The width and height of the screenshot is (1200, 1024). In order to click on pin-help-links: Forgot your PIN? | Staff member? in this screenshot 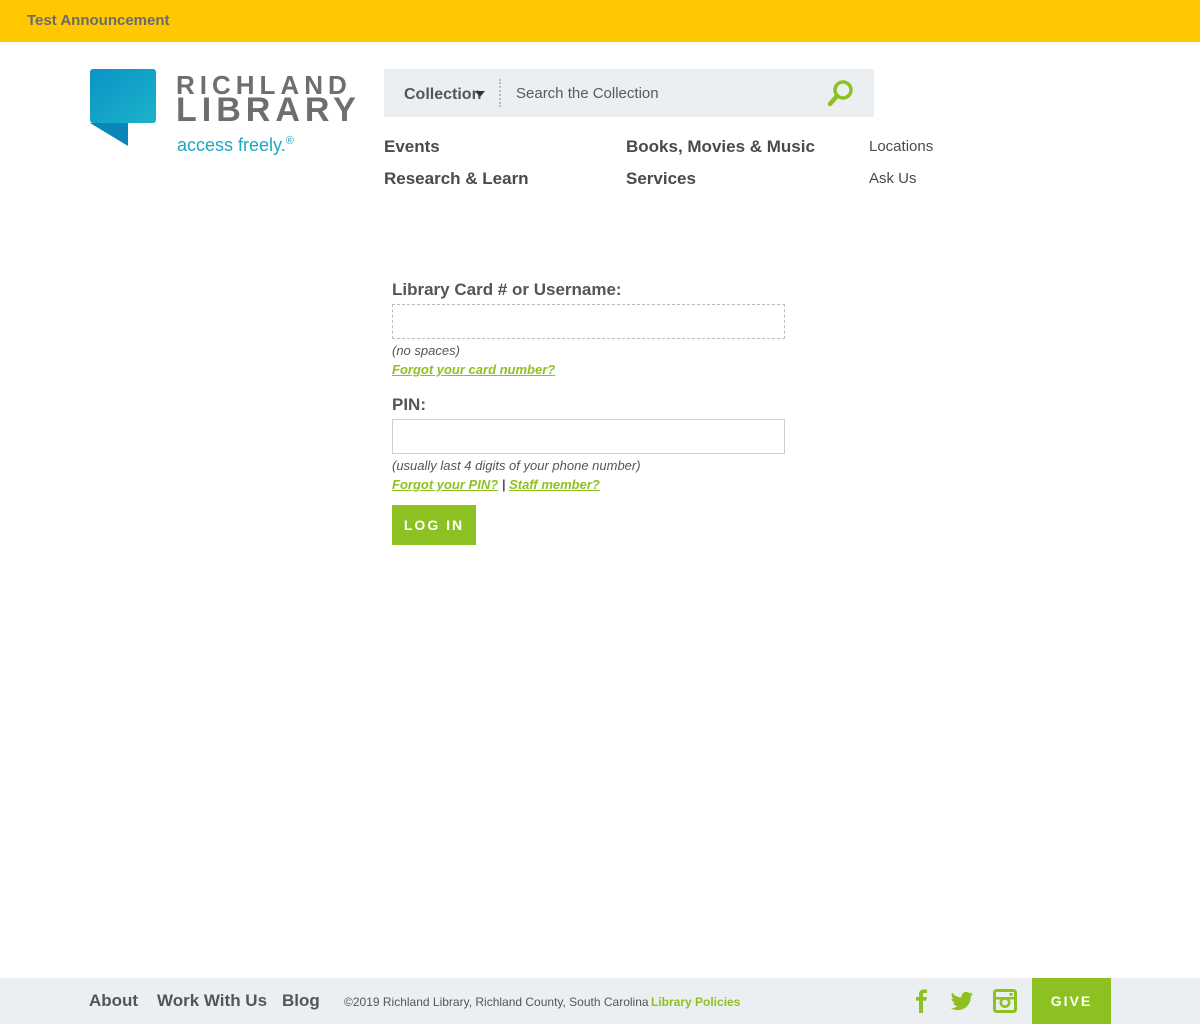, I will do `click(592, 484)`.